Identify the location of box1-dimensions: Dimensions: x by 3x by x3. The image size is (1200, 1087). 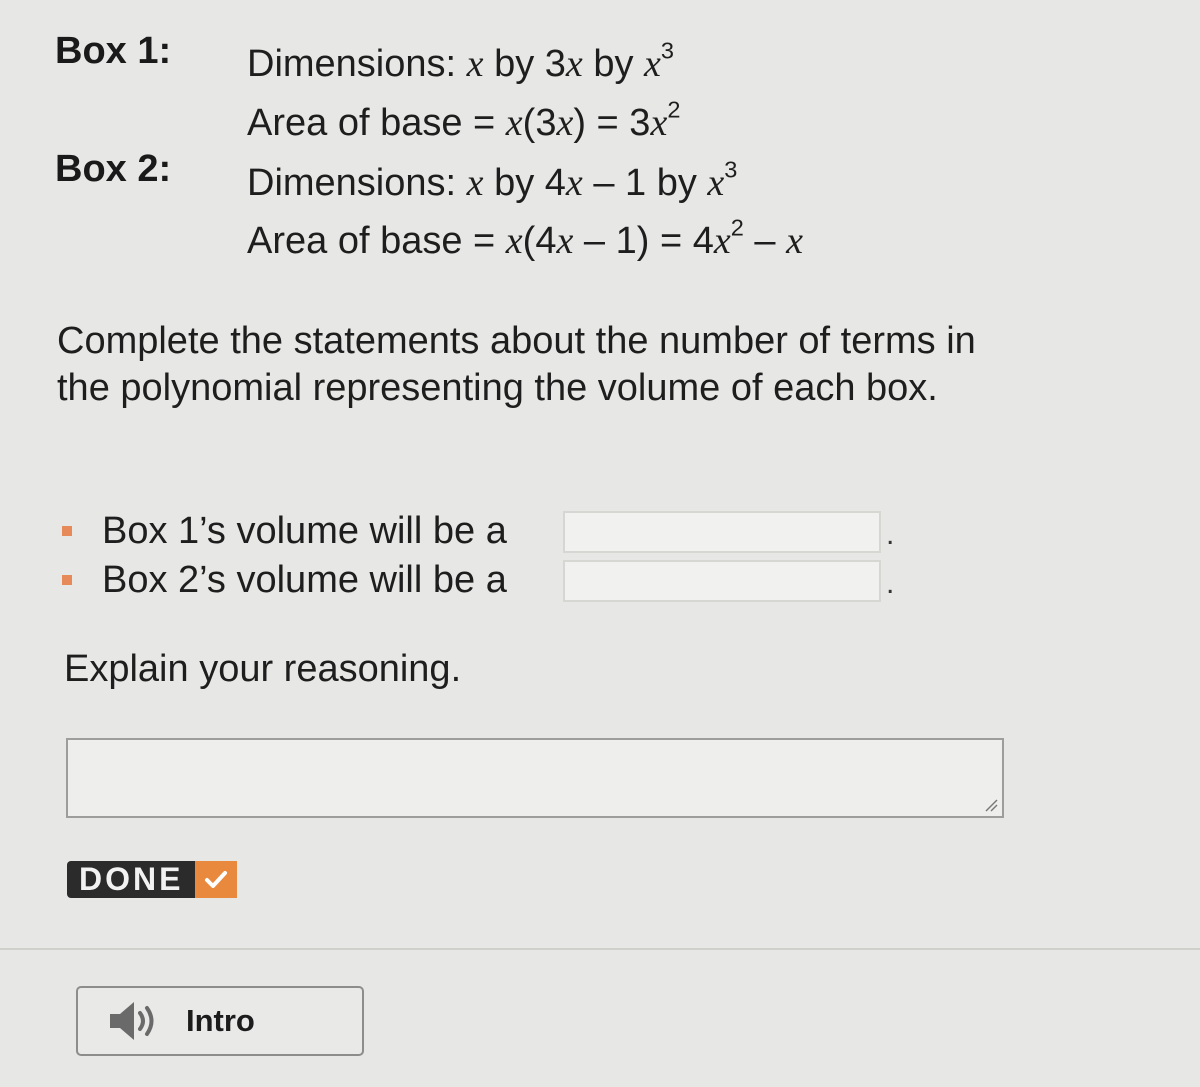
(461, 61).